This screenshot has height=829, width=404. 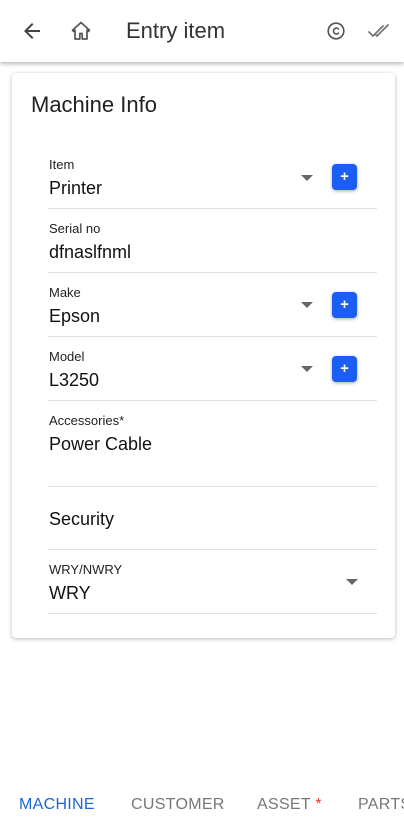 I want to click on tab-asset: ASSET *, so click(x=289, y=805).